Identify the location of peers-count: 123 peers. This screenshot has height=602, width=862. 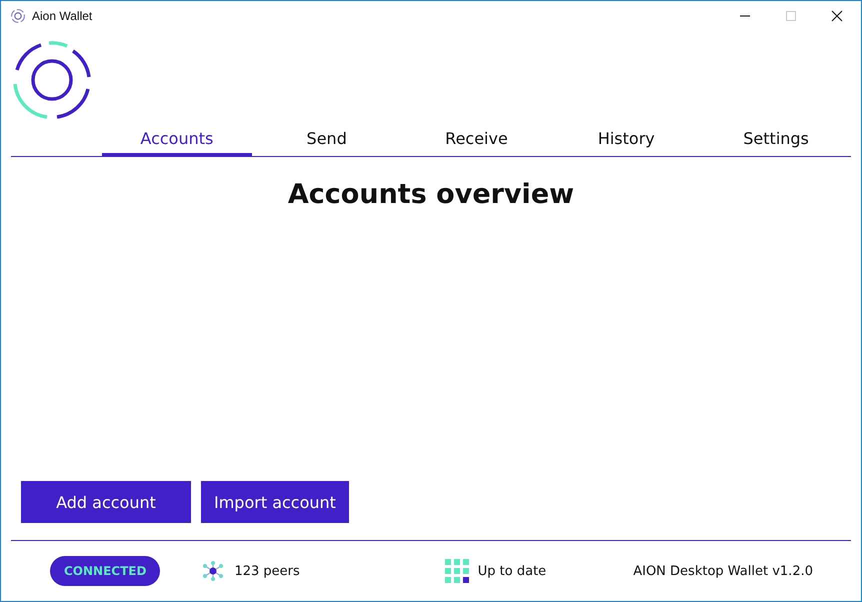
(267, 571).